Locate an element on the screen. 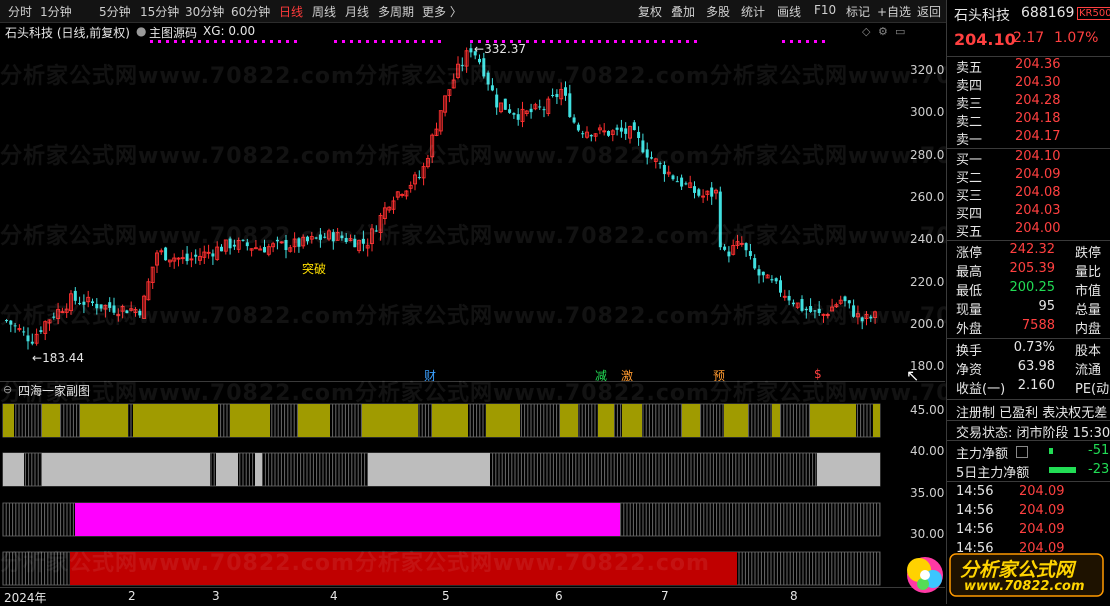 This screenshot has height=606, width=1110. ask-price: 204.17 is located at coordinates (1038, 136).